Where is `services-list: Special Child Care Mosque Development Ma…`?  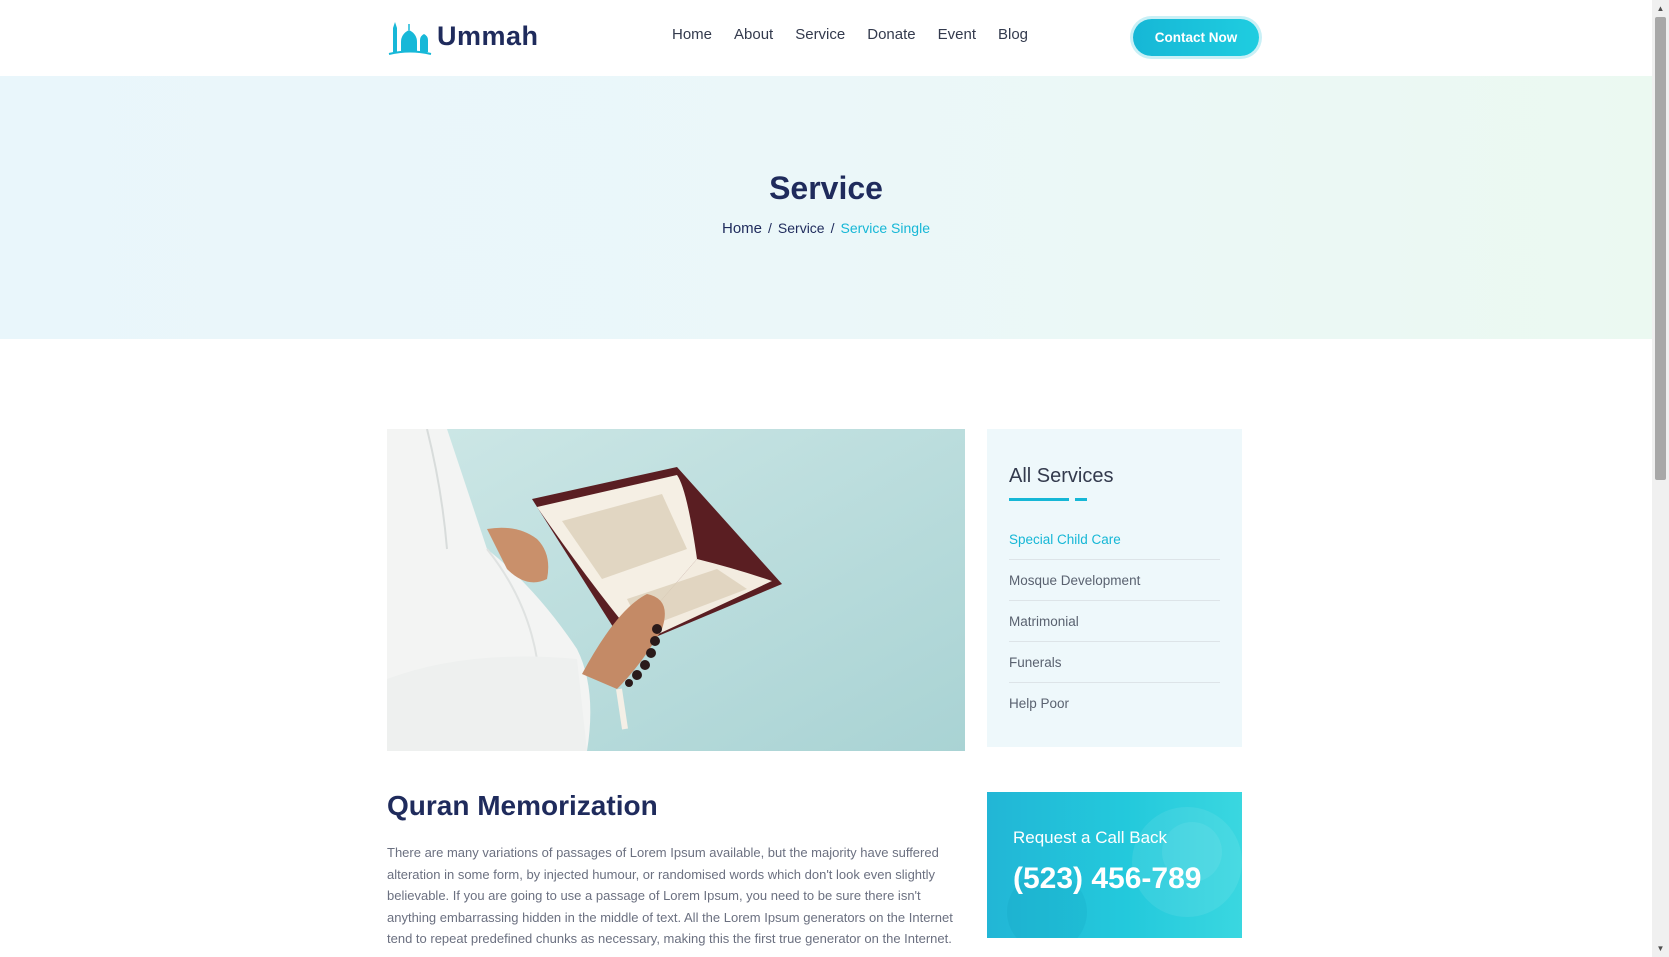
services-list: Special Child Care Mosque Development Ma… is located at coordinates (1114, 621).